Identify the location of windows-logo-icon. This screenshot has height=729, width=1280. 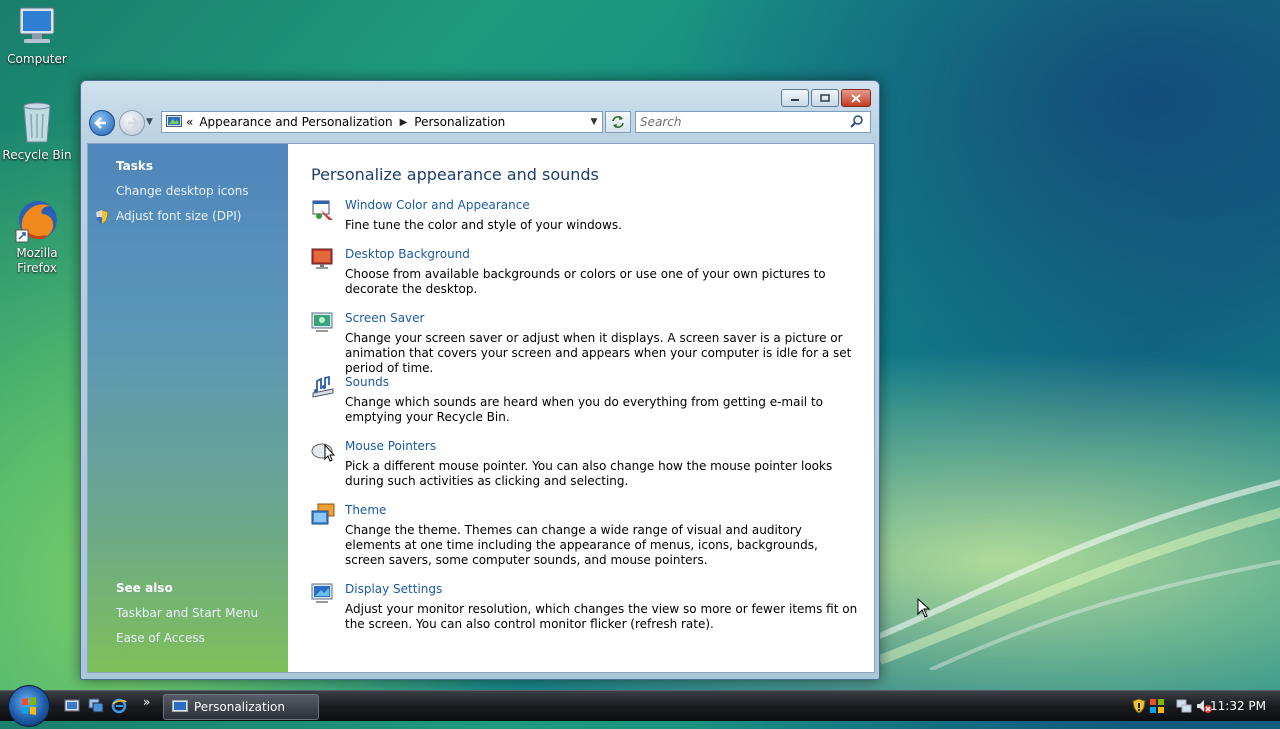
(29, 706).